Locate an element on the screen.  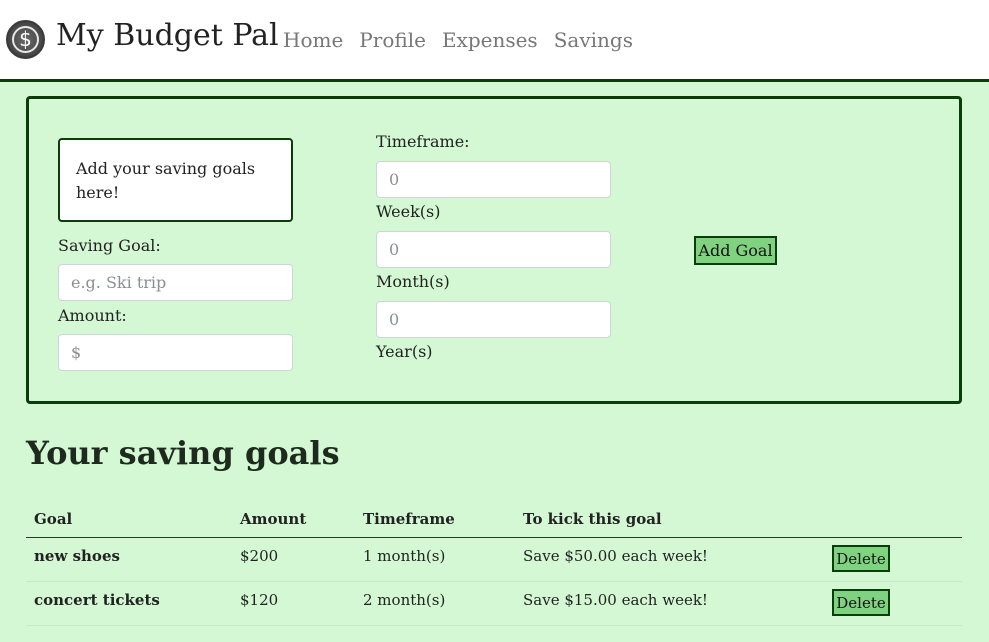
saving-goal-input is located at coordinates (175, 282).